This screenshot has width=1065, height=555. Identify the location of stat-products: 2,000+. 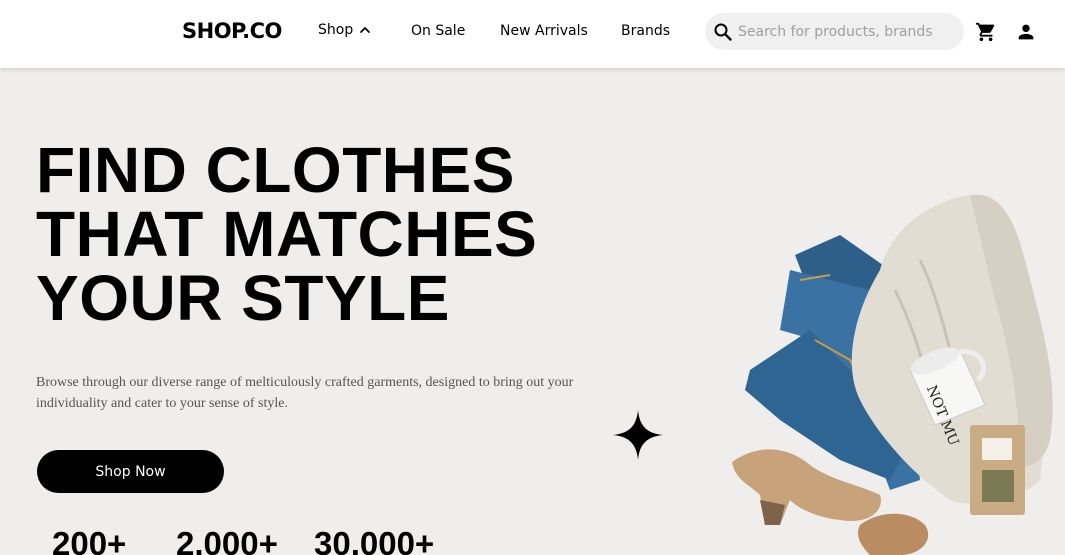
(227, 540).